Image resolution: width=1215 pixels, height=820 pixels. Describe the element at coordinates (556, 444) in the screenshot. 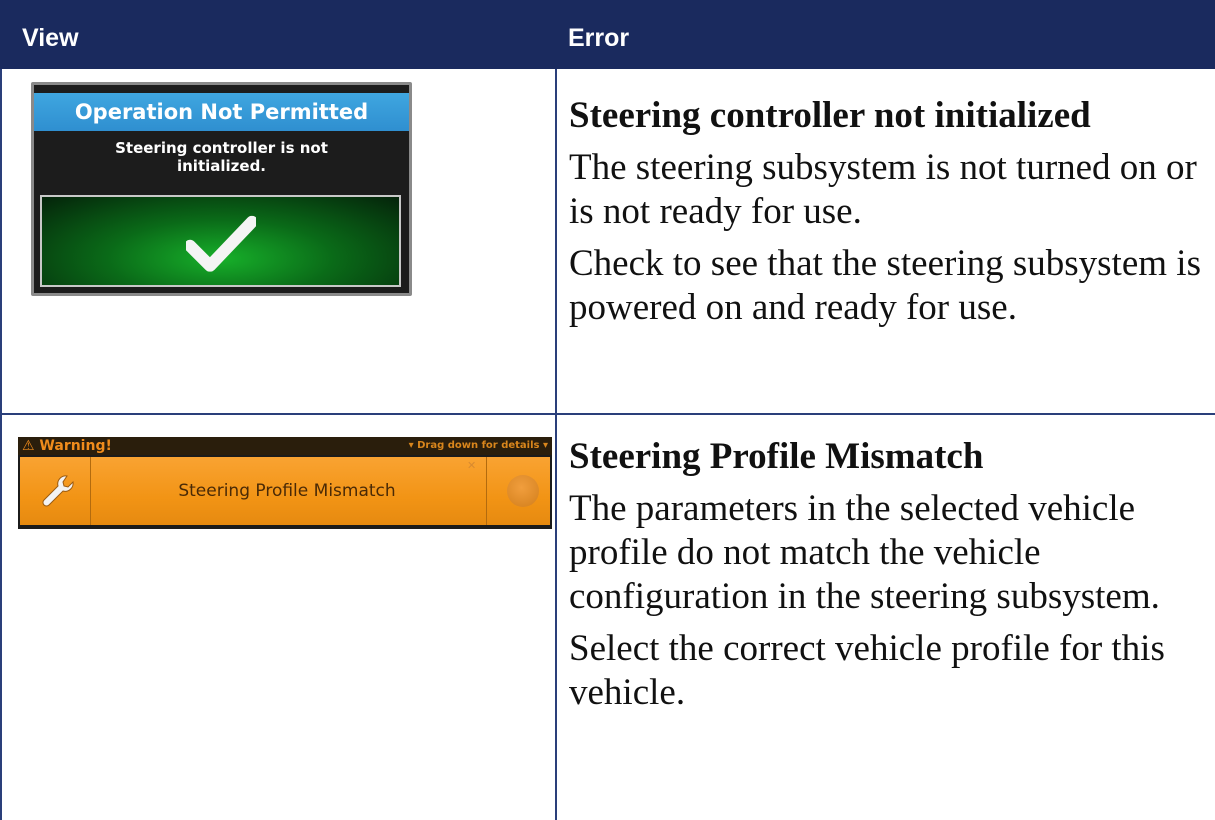

I see `column-divider` at that location.